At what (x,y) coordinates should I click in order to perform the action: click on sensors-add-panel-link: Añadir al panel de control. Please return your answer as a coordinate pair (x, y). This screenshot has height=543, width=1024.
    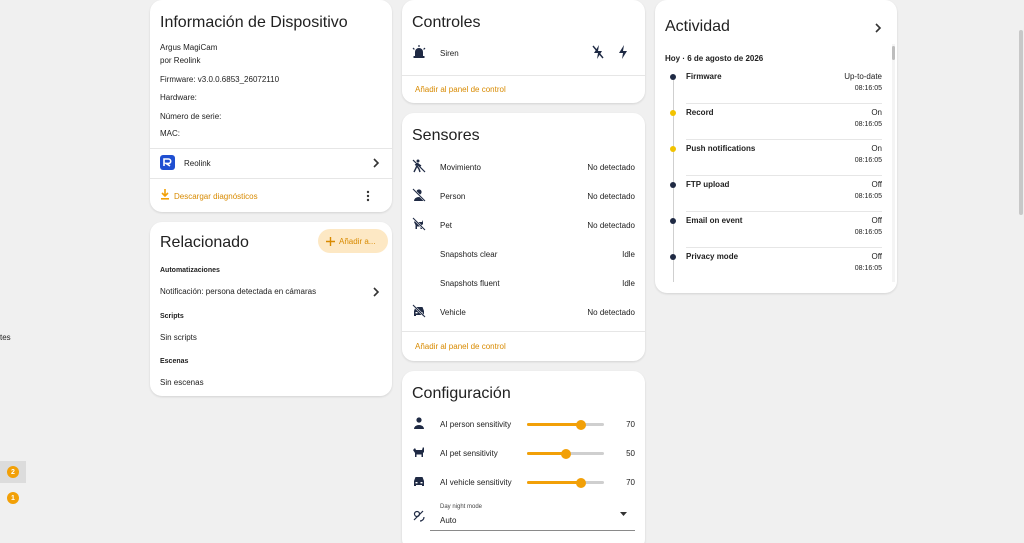
    Looking at the image, I should click on (460, 346).